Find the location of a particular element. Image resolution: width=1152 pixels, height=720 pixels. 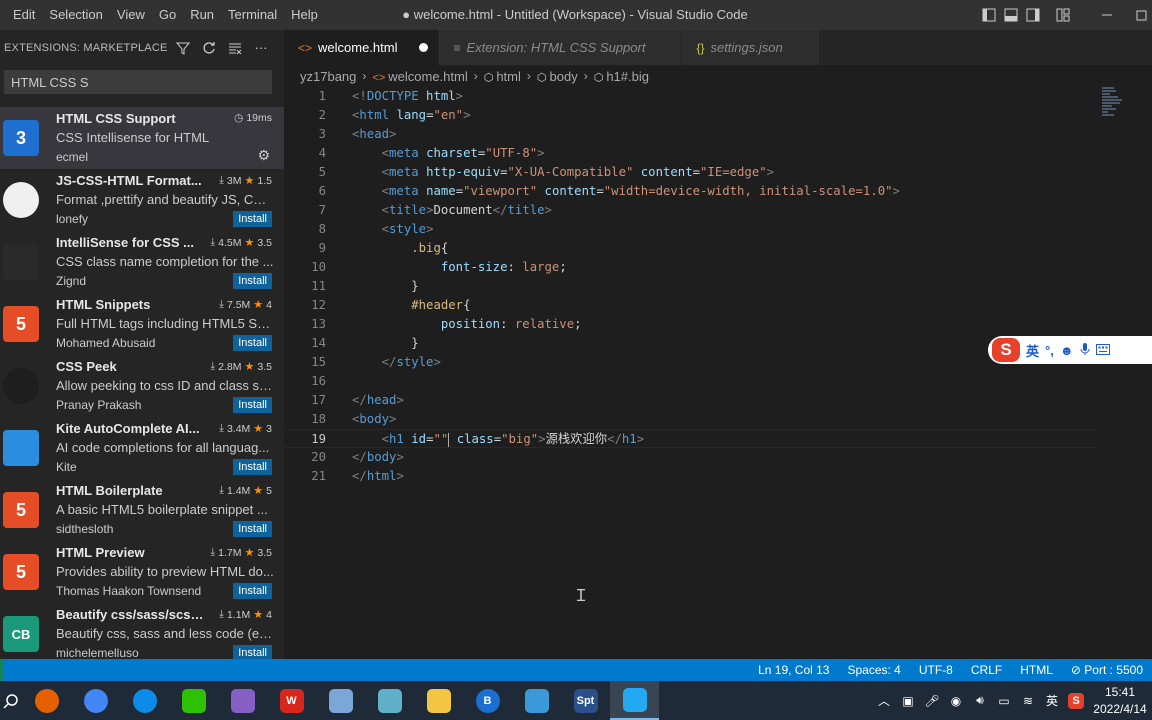

punctuation-icon: °, is located at coordinates (1049, 350).